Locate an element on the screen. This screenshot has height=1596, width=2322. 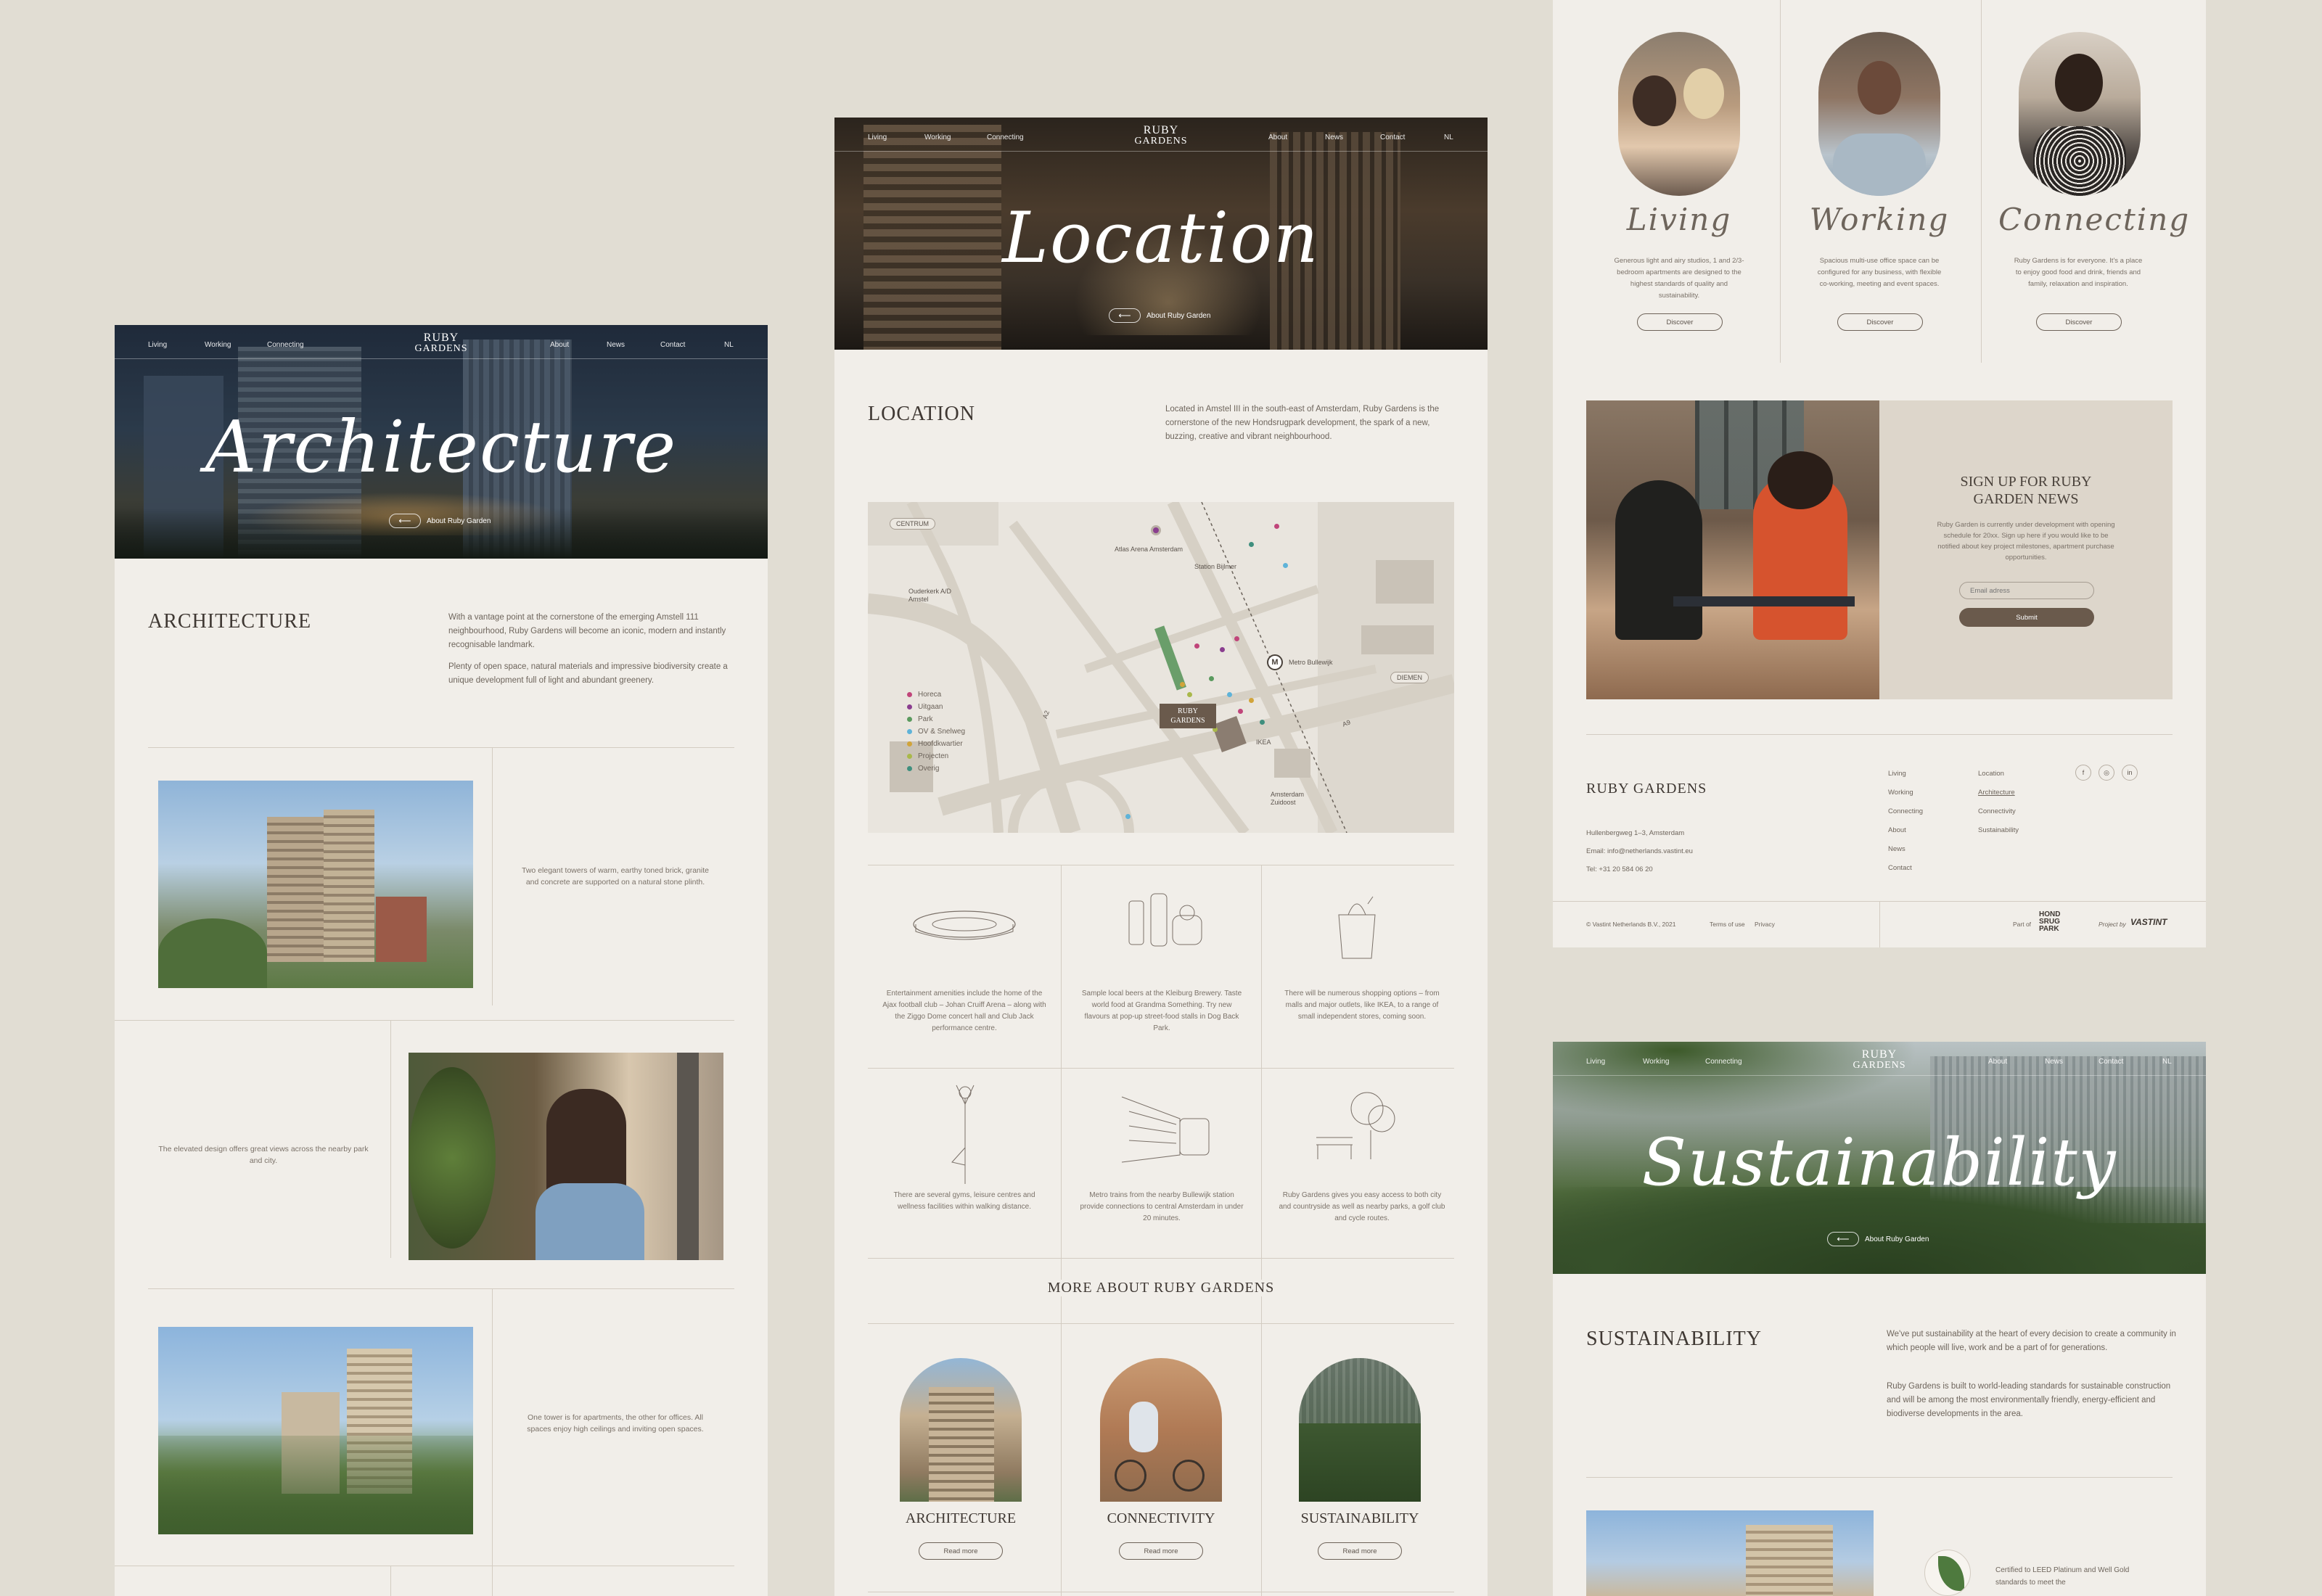
arrow-left-icon: ⟵ is located at coordinates (1843, 1239).